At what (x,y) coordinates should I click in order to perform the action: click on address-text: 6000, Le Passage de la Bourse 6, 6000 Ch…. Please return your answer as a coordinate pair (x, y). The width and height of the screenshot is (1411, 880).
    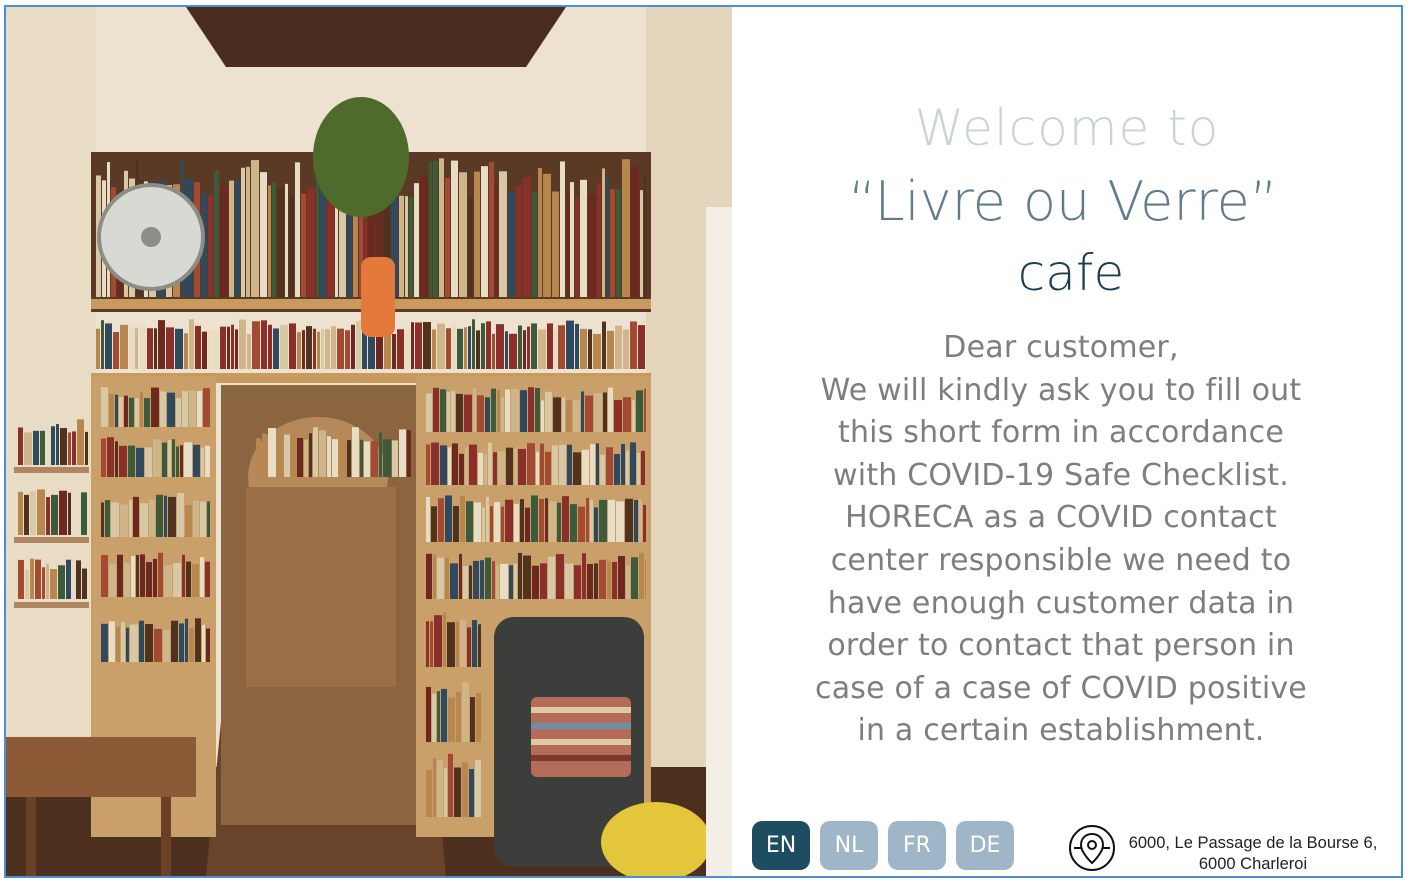
    Looking at the image, I should click on (1253, 854).